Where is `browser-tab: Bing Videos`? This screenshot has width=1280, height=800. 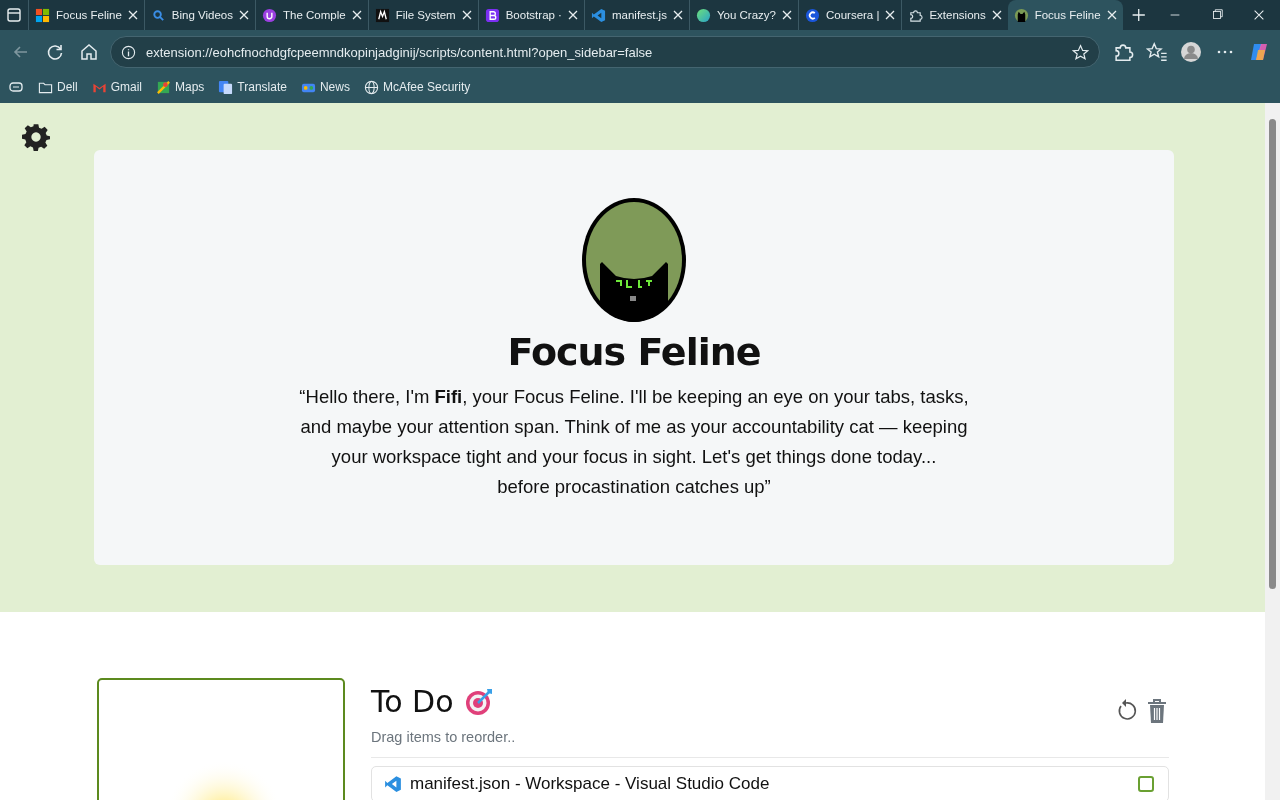
browser-tab: Bing Videos is located at coordinates (199, 15).